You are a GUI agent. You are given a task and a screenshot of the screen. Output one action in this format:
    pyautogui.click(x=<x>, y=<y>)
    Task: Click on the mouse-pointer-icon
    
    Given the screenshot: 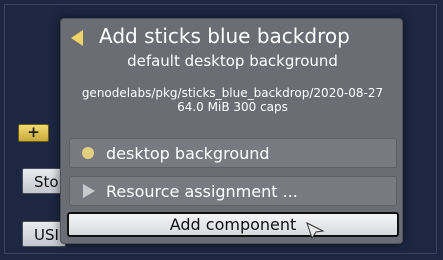 What is the action you would take?
    pyautogui.click(x=315, y=231)
    